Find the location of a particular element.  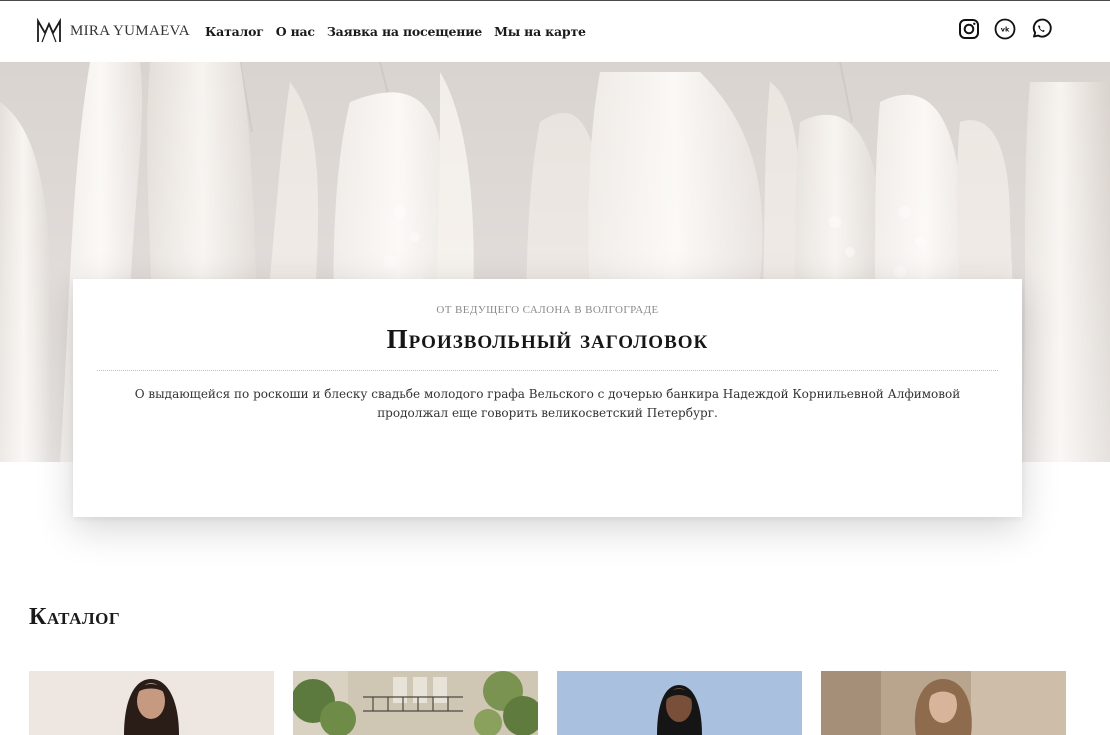

hero-title: Произвольный заголовок is located at coordinates (547, 339).